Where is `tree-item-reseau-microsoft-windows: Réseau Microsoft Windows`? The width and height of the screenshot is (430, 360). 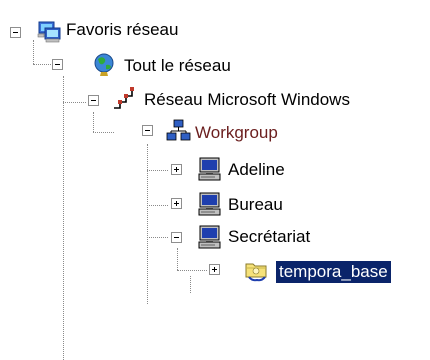
tree-item-reseau-microsoft-windows: Réseau Microsoft Windows is located at coordinates (247, 100).